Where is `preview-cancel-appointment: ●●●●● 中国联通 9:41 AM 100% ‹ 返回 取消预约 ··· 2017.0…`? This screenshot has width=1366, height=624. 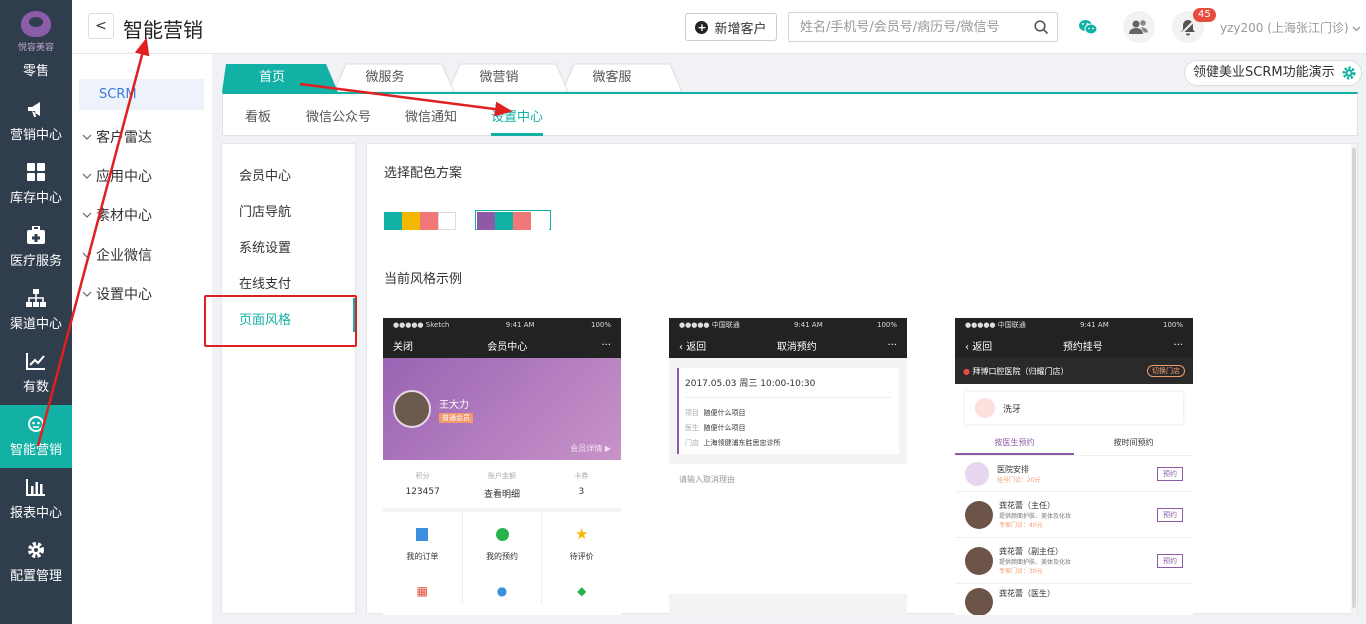
preview-cancel-appointment: ●●●●● 中国联通 9:41 AM 100% ‹ 返回 取消预约 ··· 2017.0… is located at coordinates (788, 466).